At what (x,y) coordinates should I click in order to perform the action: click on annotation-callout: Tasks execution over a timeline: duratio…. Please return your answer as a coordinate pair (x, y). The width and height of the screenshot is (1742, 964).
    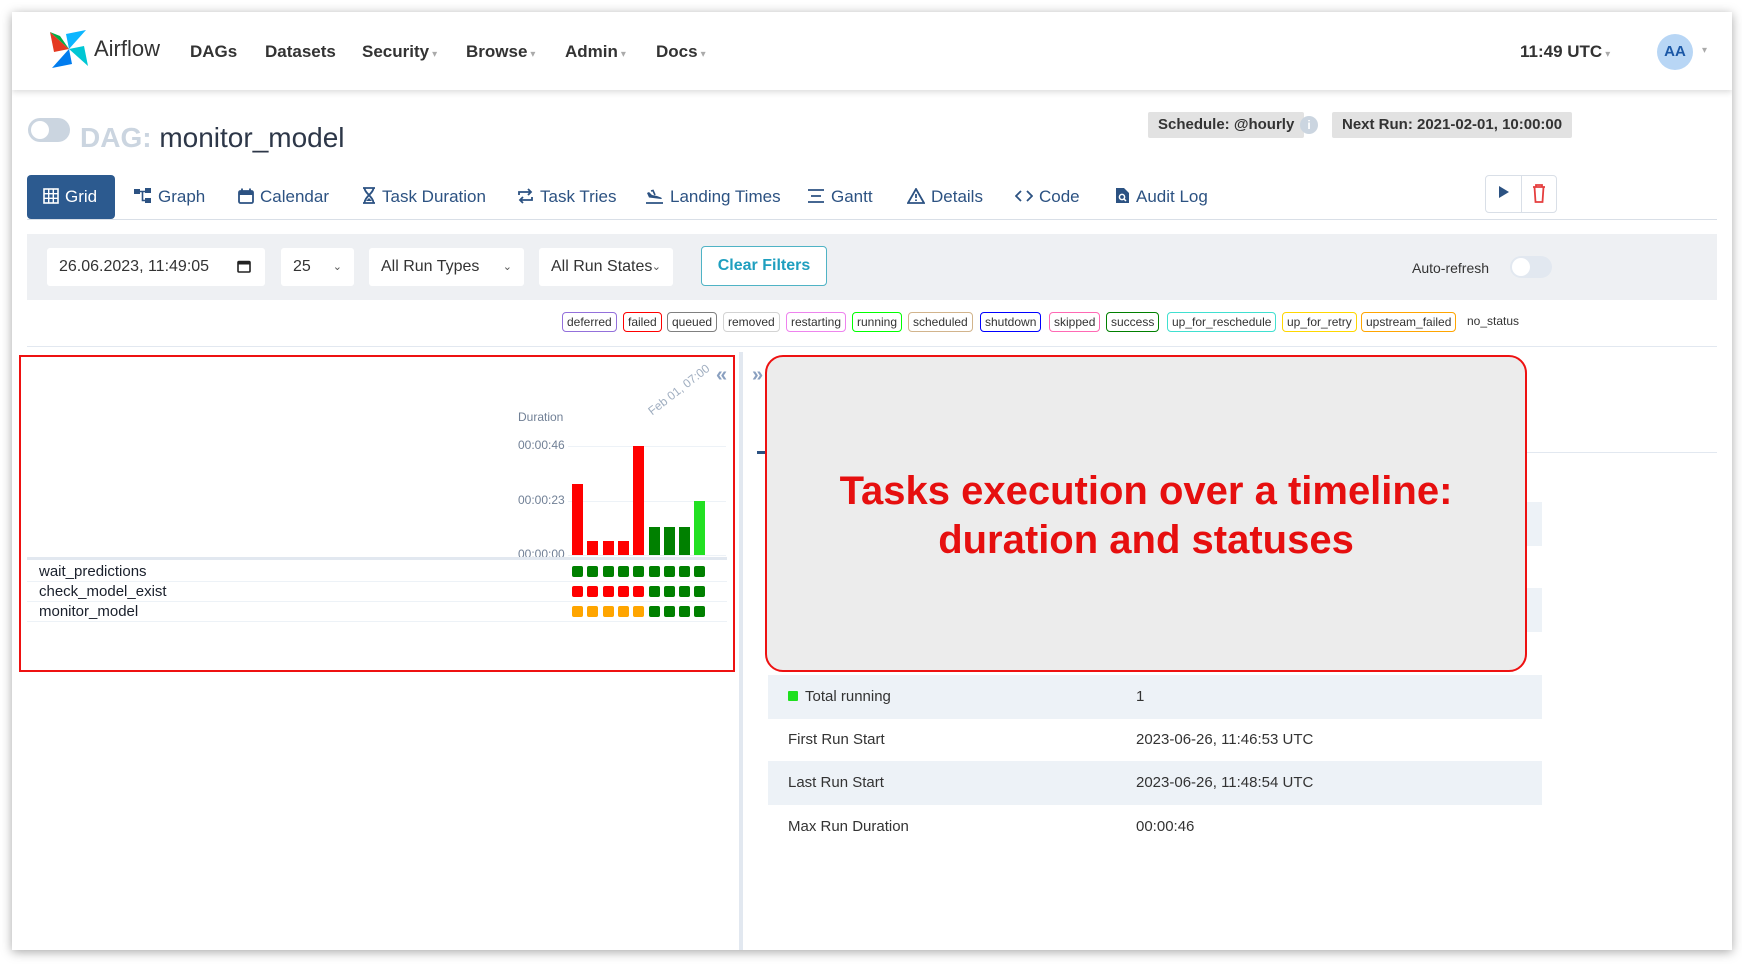
    Looking at the image, I should click on (1146, 513).